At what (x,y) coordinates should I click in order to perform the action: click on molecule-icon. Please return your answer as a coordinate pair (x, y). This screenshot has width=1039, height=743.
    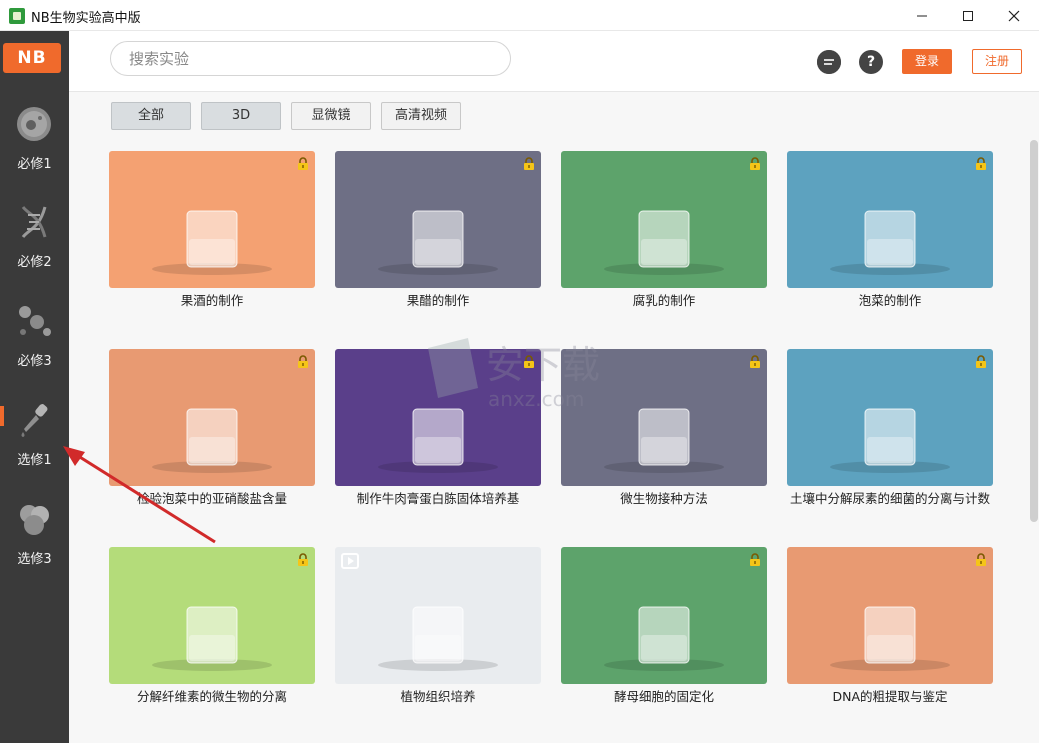
    Looking at the image, I should click on (35, 321).